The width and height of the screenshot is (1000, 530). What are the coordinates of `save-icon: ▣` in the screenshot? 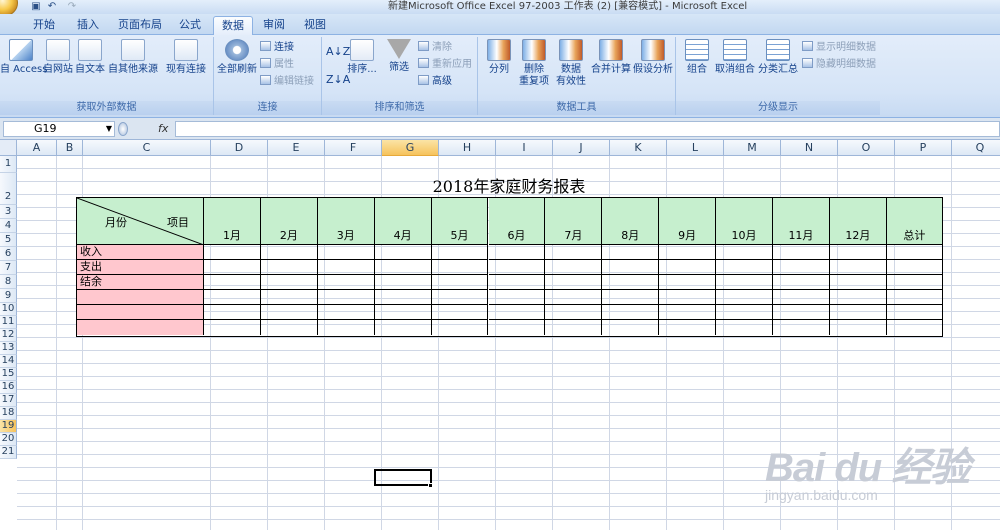 It's located at (36, 6).